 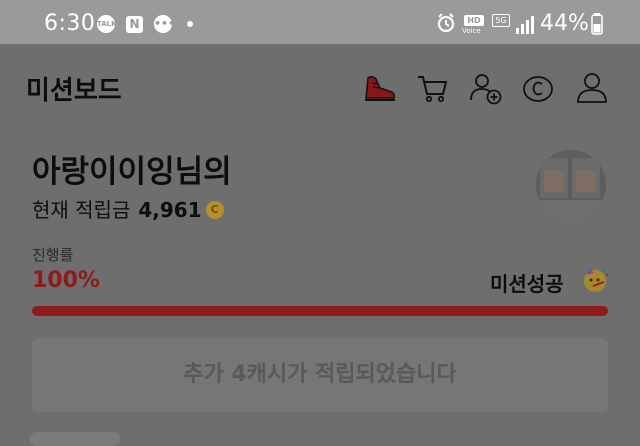 I want to click on progress-bar, so click(x=320, y=311).